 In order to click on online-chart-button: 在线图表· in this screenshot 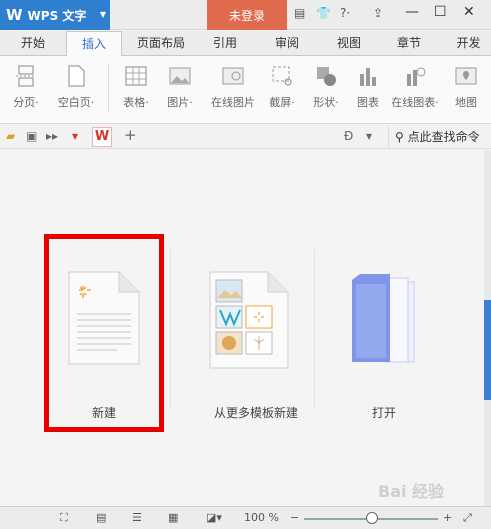, I will do `click(415, 90)`.